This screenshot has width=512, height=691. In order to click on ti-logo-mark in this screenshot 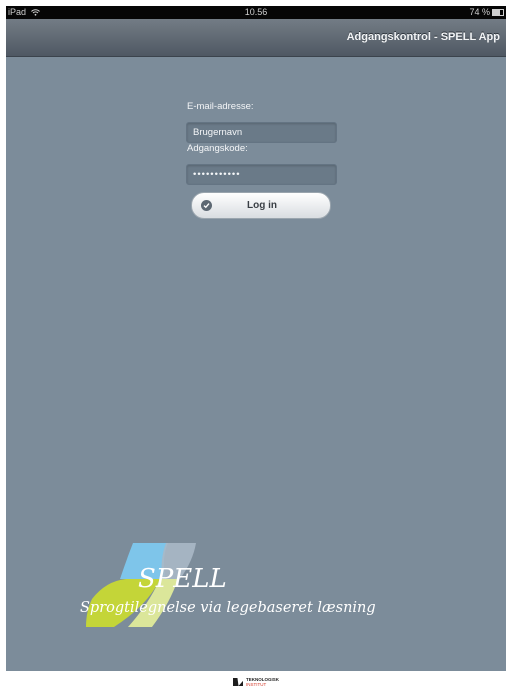, I will do `click(237, 682)`.